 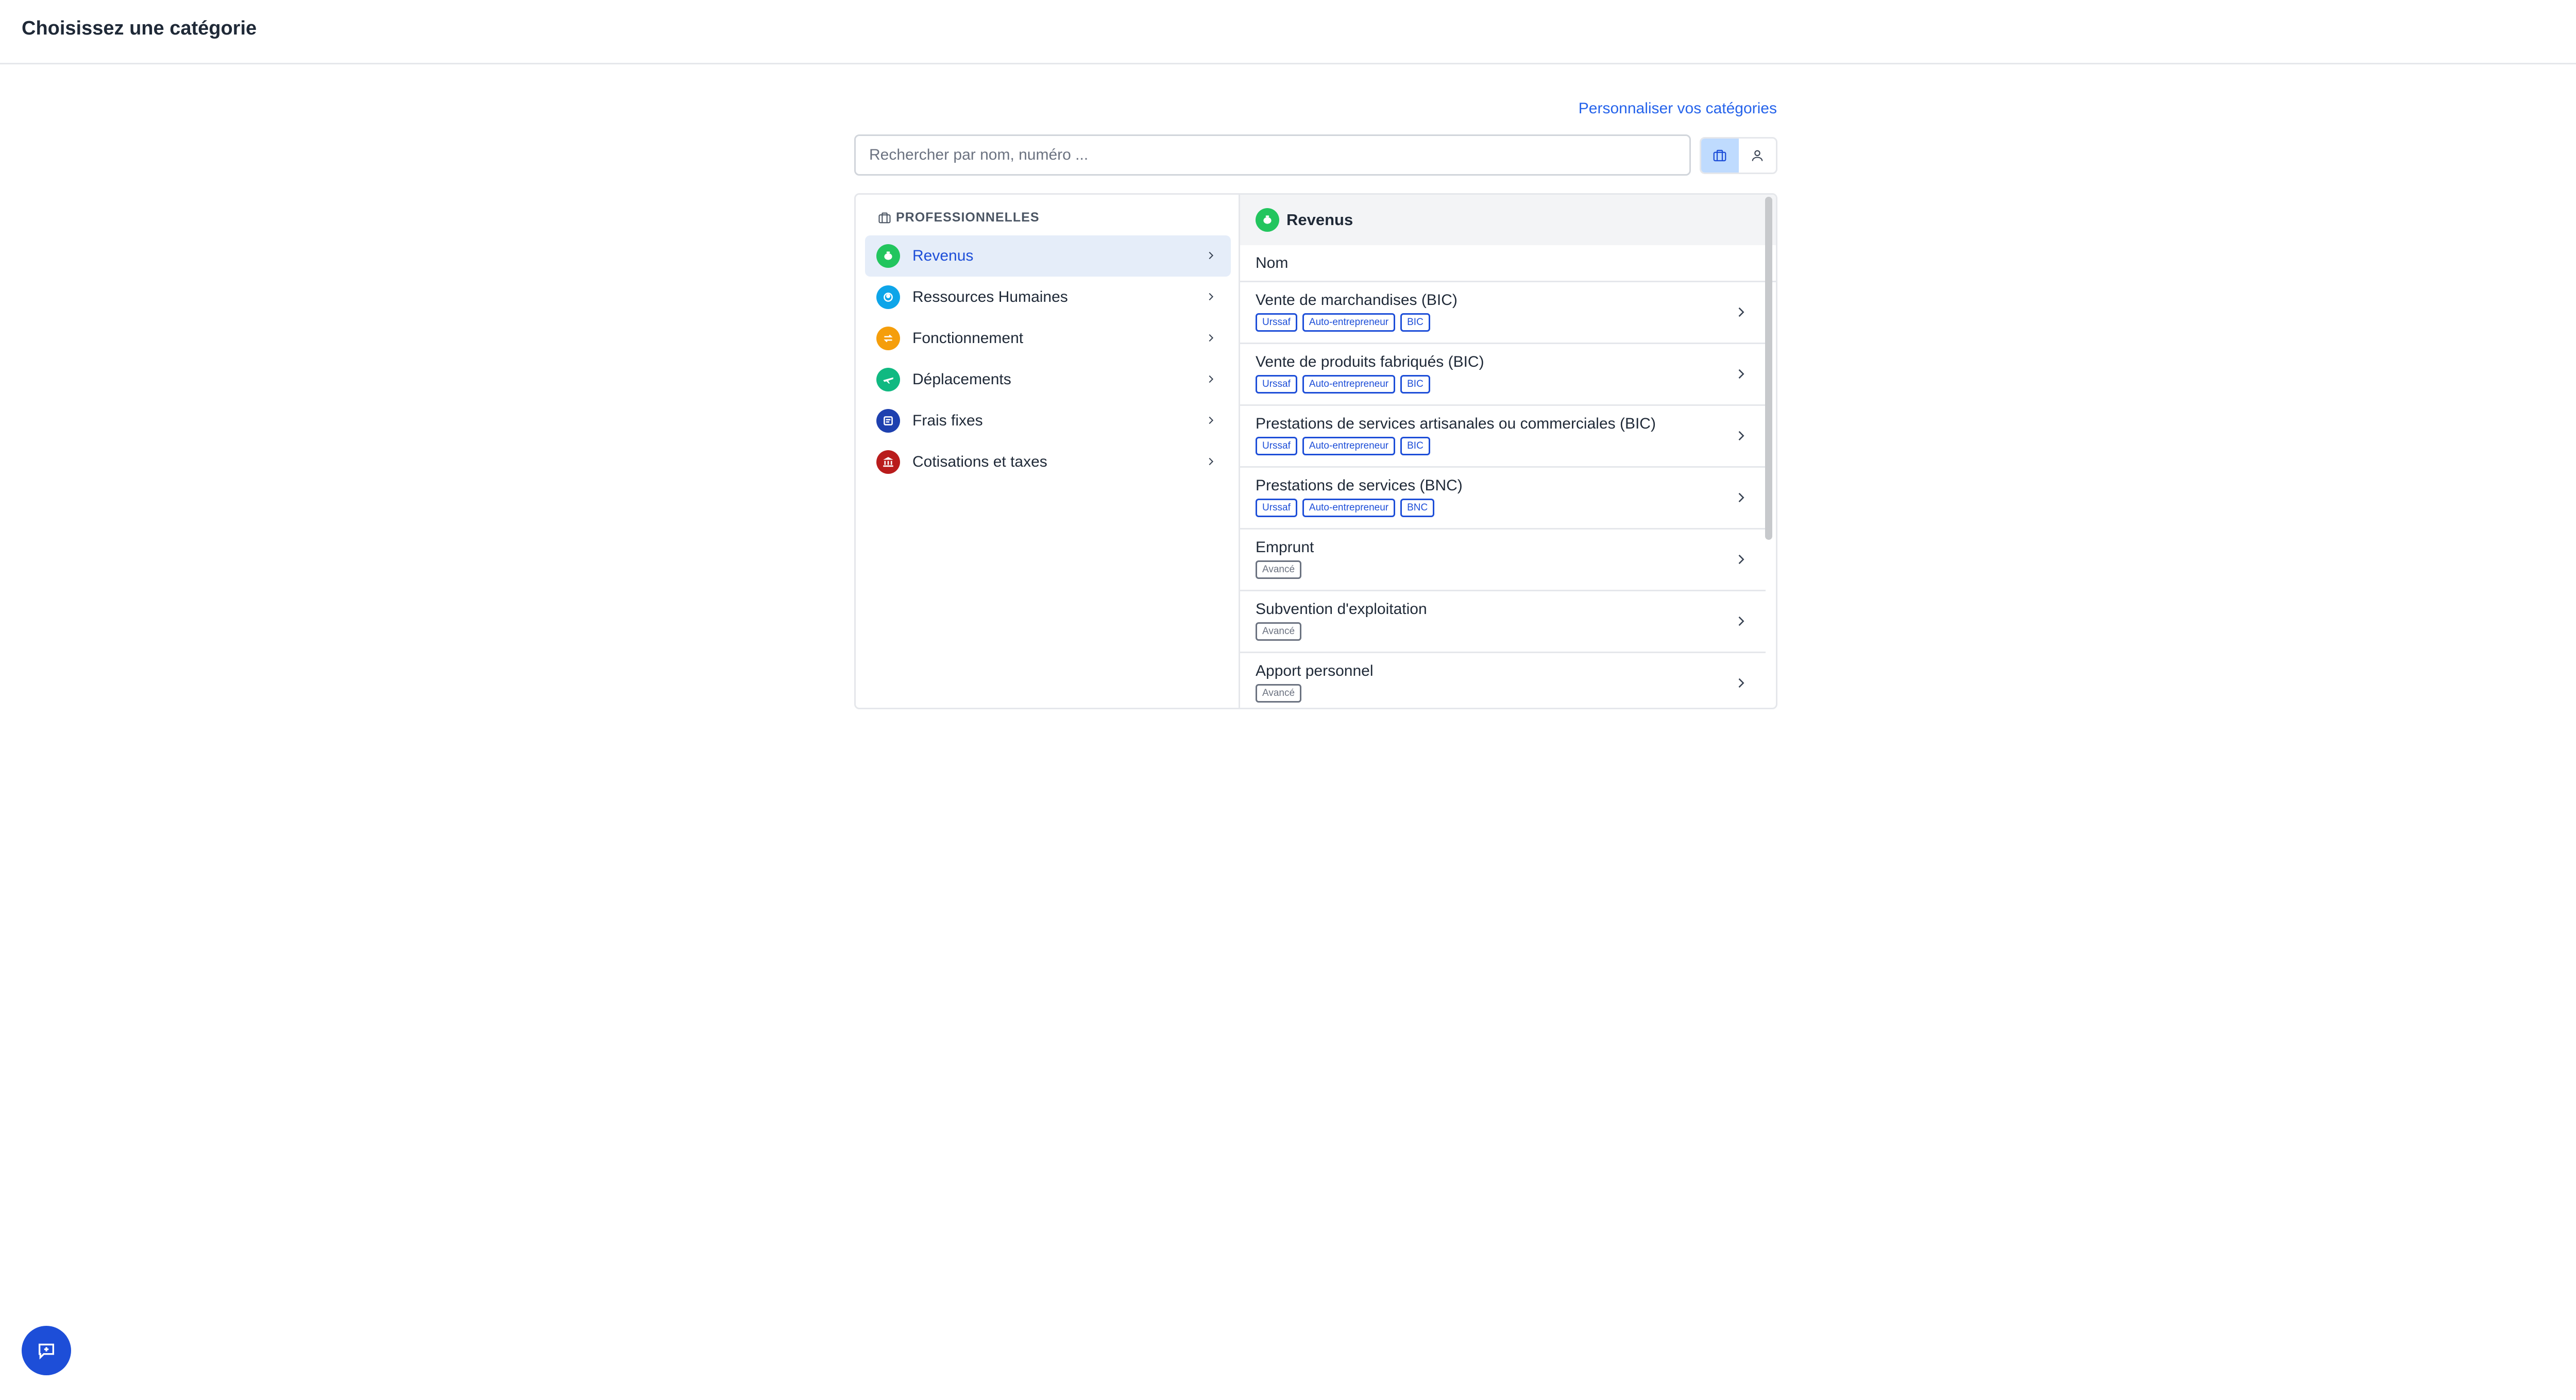 I want to click on bank-icon, so click(x=888, y=462).